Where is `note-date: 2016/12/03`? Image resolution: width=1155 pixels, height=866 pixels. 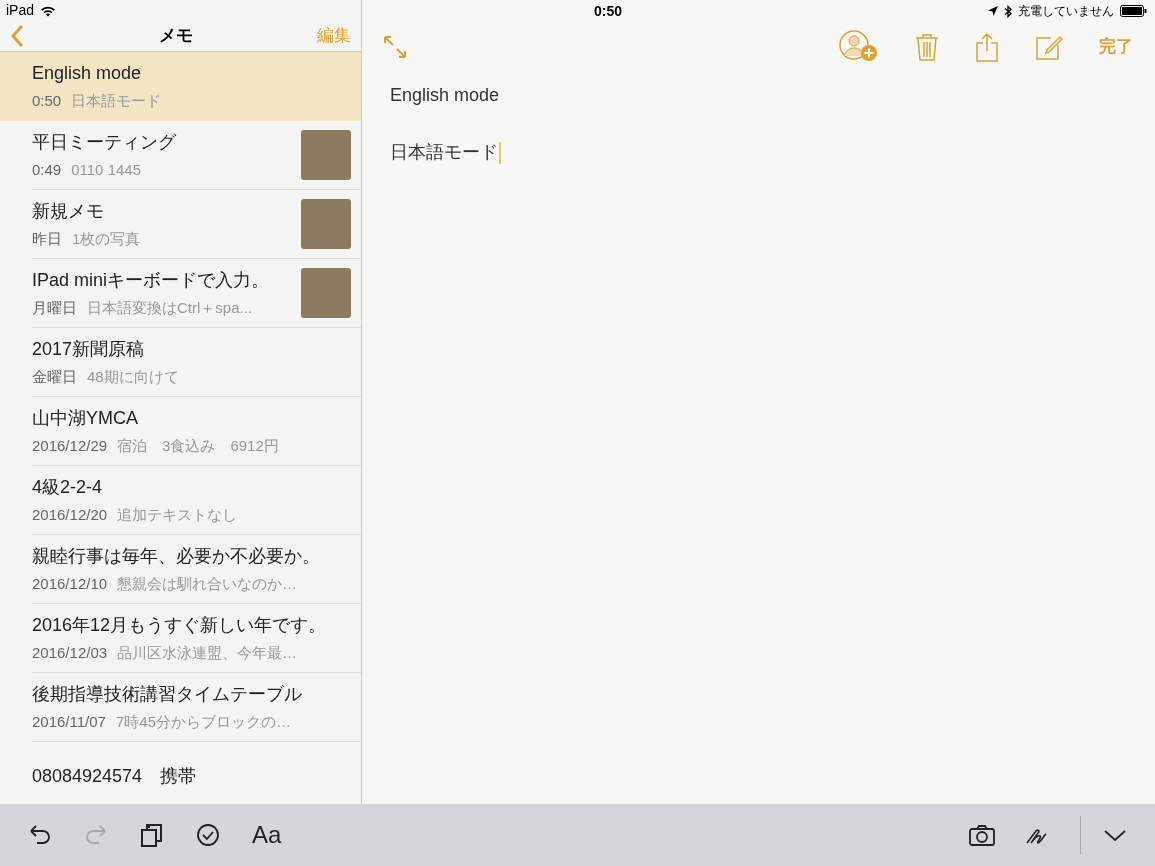
note-date: 2016/12/03 is located at coordinates (70, 652).